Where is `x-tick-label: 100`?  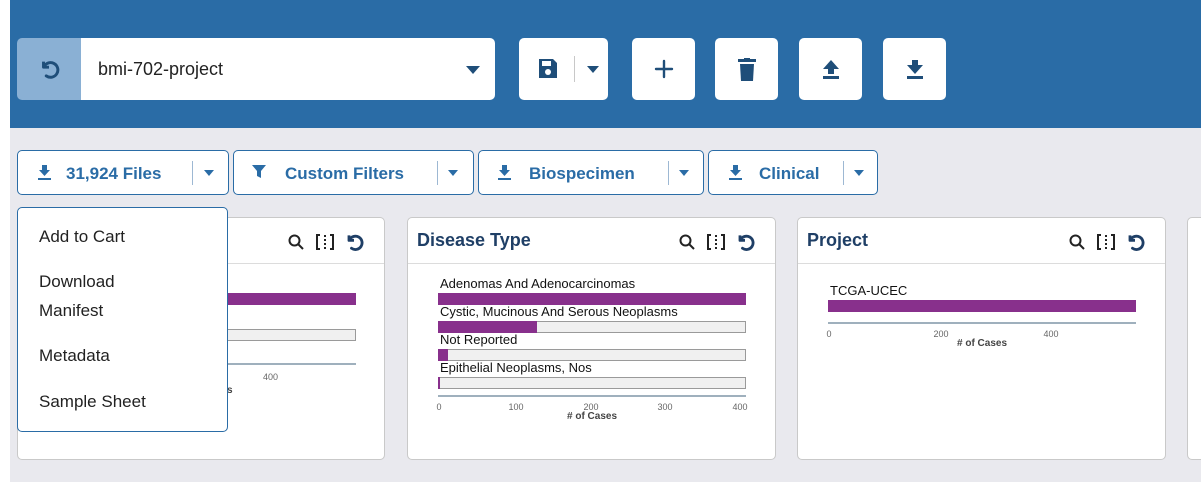 x-tick-label: 100 is located at coordinates (516, 407).